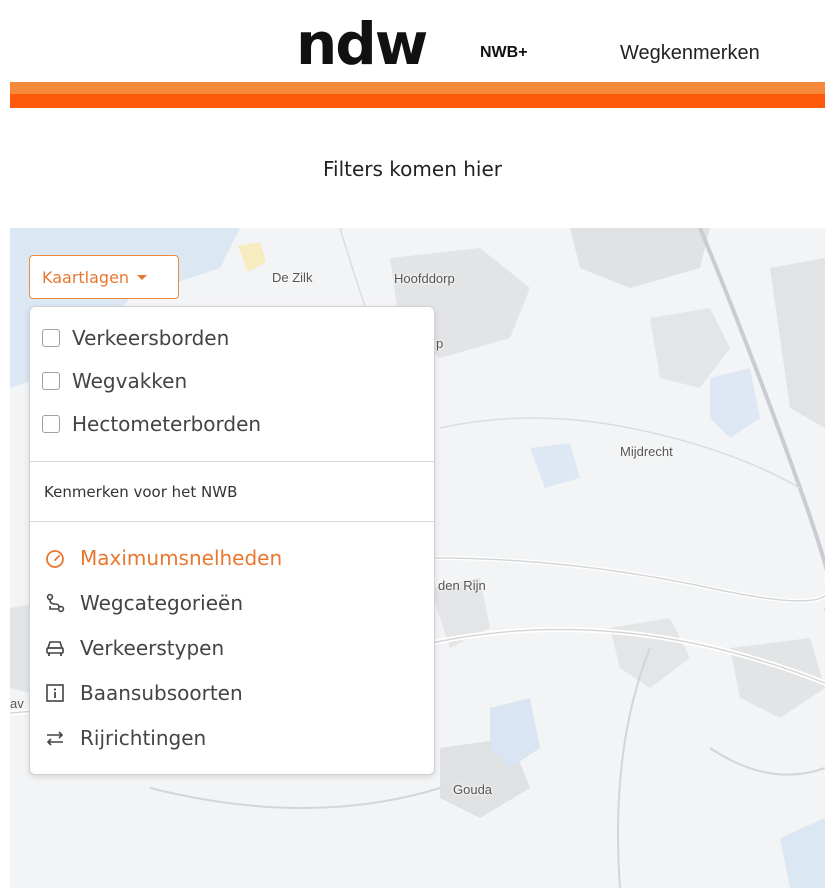 This screenshot has height=888, width=825. I want to click on kenmerk-verkeerstypen: Verkeerstypen, so click(134, 648).